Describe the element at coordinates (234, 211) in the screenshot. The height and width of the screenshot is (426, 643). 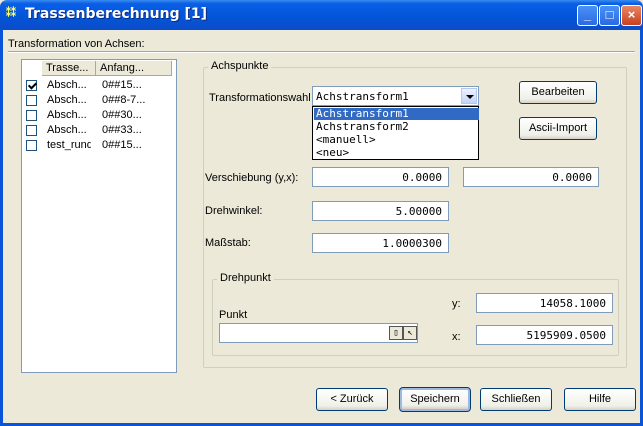
I see `angle-label: Drehwinkel:` at that location.